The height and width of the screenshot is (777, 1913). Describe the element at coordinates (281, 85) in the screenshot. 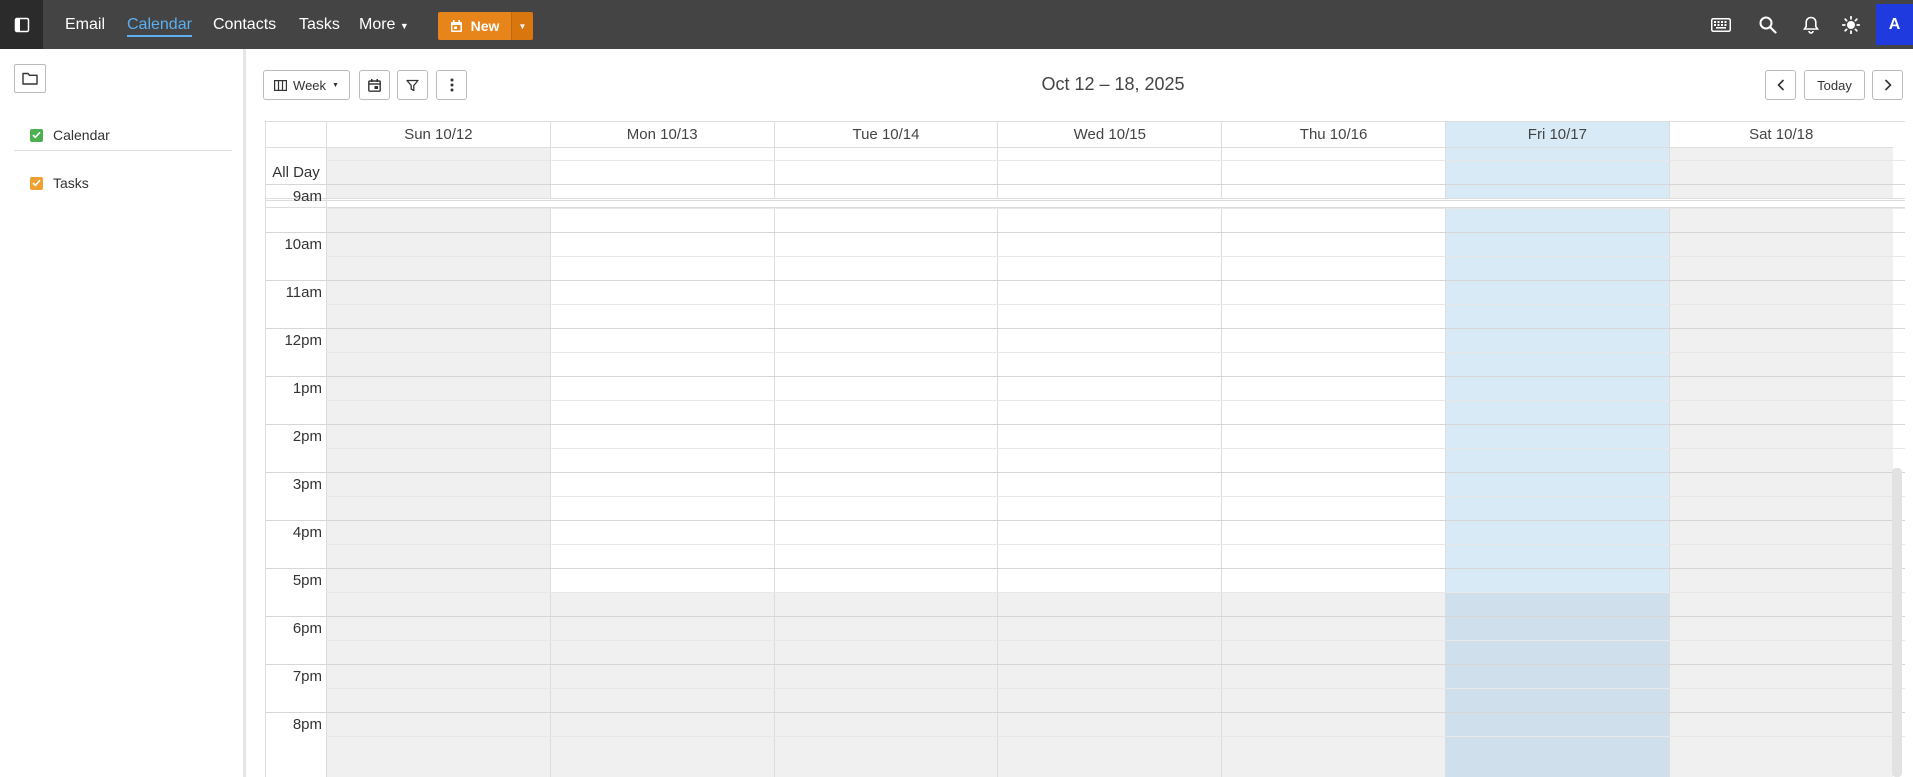

I see `columns-icon` at that location.